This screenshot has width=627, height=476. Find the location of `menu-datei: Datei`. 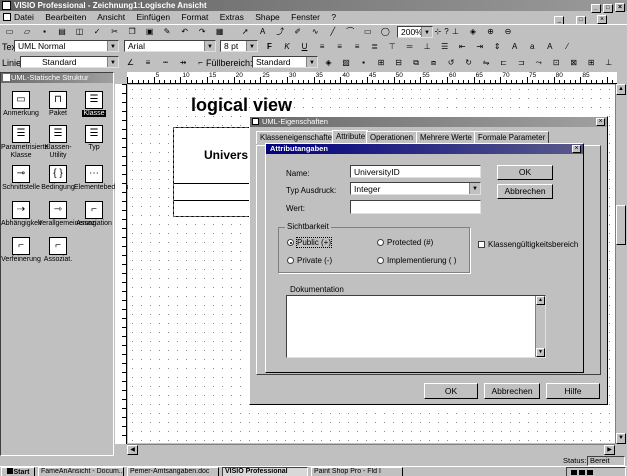

menu-datei: Datei is located at coordinates (24, 17).